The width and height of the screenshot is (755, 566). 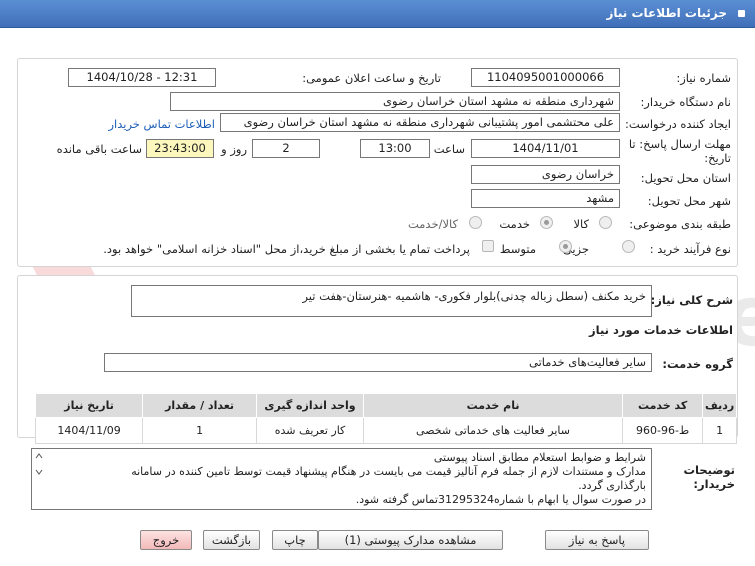 What do you see at coordinates (493, 430) in the screenshot?
I see `cell-service-name: سایر فعالیت های خدماتی شخصی` at bounding box center [493, 430].